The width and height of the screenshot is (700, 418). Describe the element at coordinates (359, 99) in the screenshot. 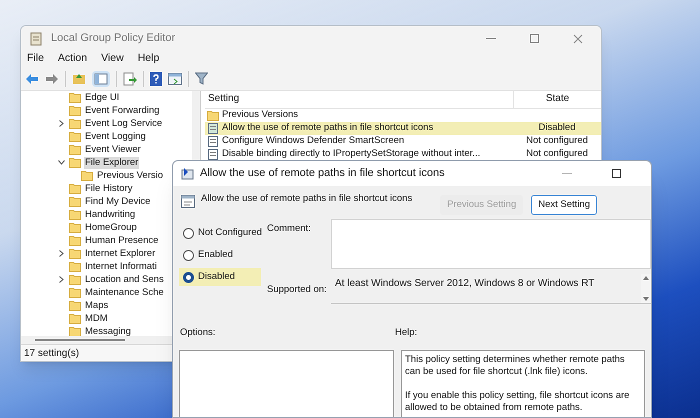

I see `column-header: Setting` at that location.